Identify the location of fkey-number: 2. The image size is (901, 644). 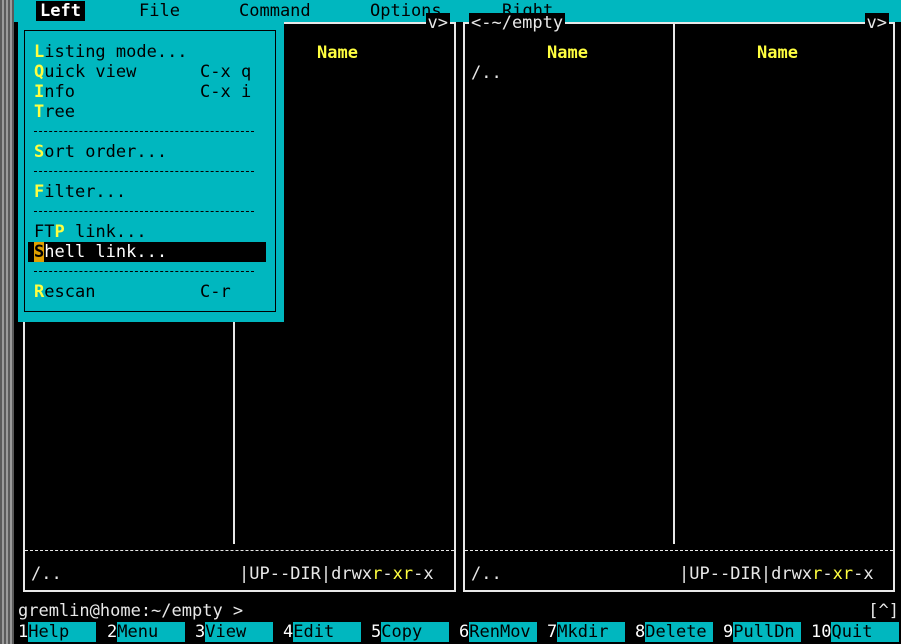
(112, 632).